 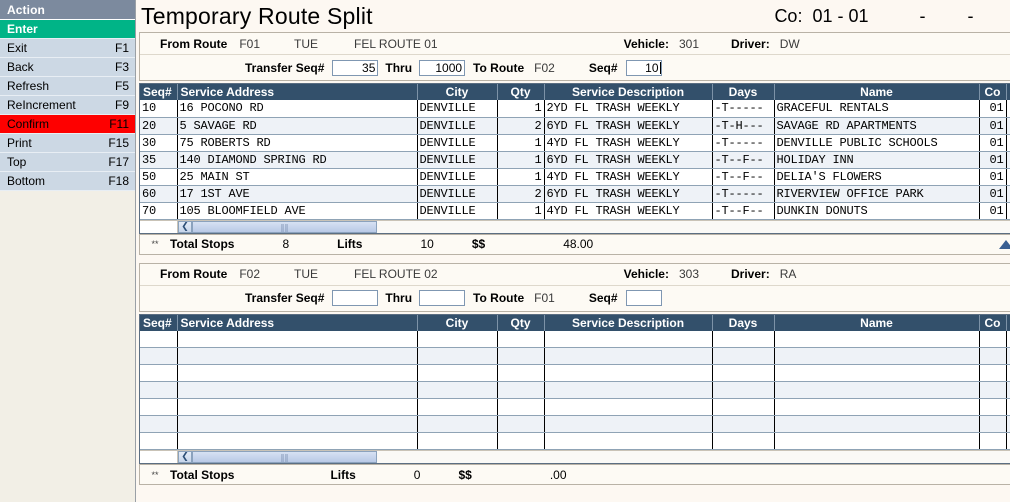 What do you see at coordinates (877, 177) in the screenshot?
I see `cell-name: DELIA'S FLOWERS` at bounding box center [877, 177].